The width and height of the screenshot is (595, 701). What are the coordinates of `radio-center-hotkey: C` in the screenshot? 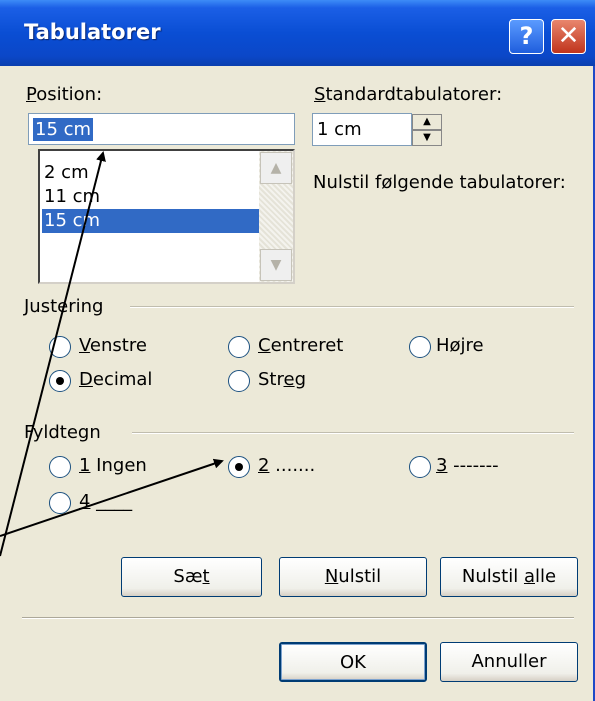 It's located at (264, 345).